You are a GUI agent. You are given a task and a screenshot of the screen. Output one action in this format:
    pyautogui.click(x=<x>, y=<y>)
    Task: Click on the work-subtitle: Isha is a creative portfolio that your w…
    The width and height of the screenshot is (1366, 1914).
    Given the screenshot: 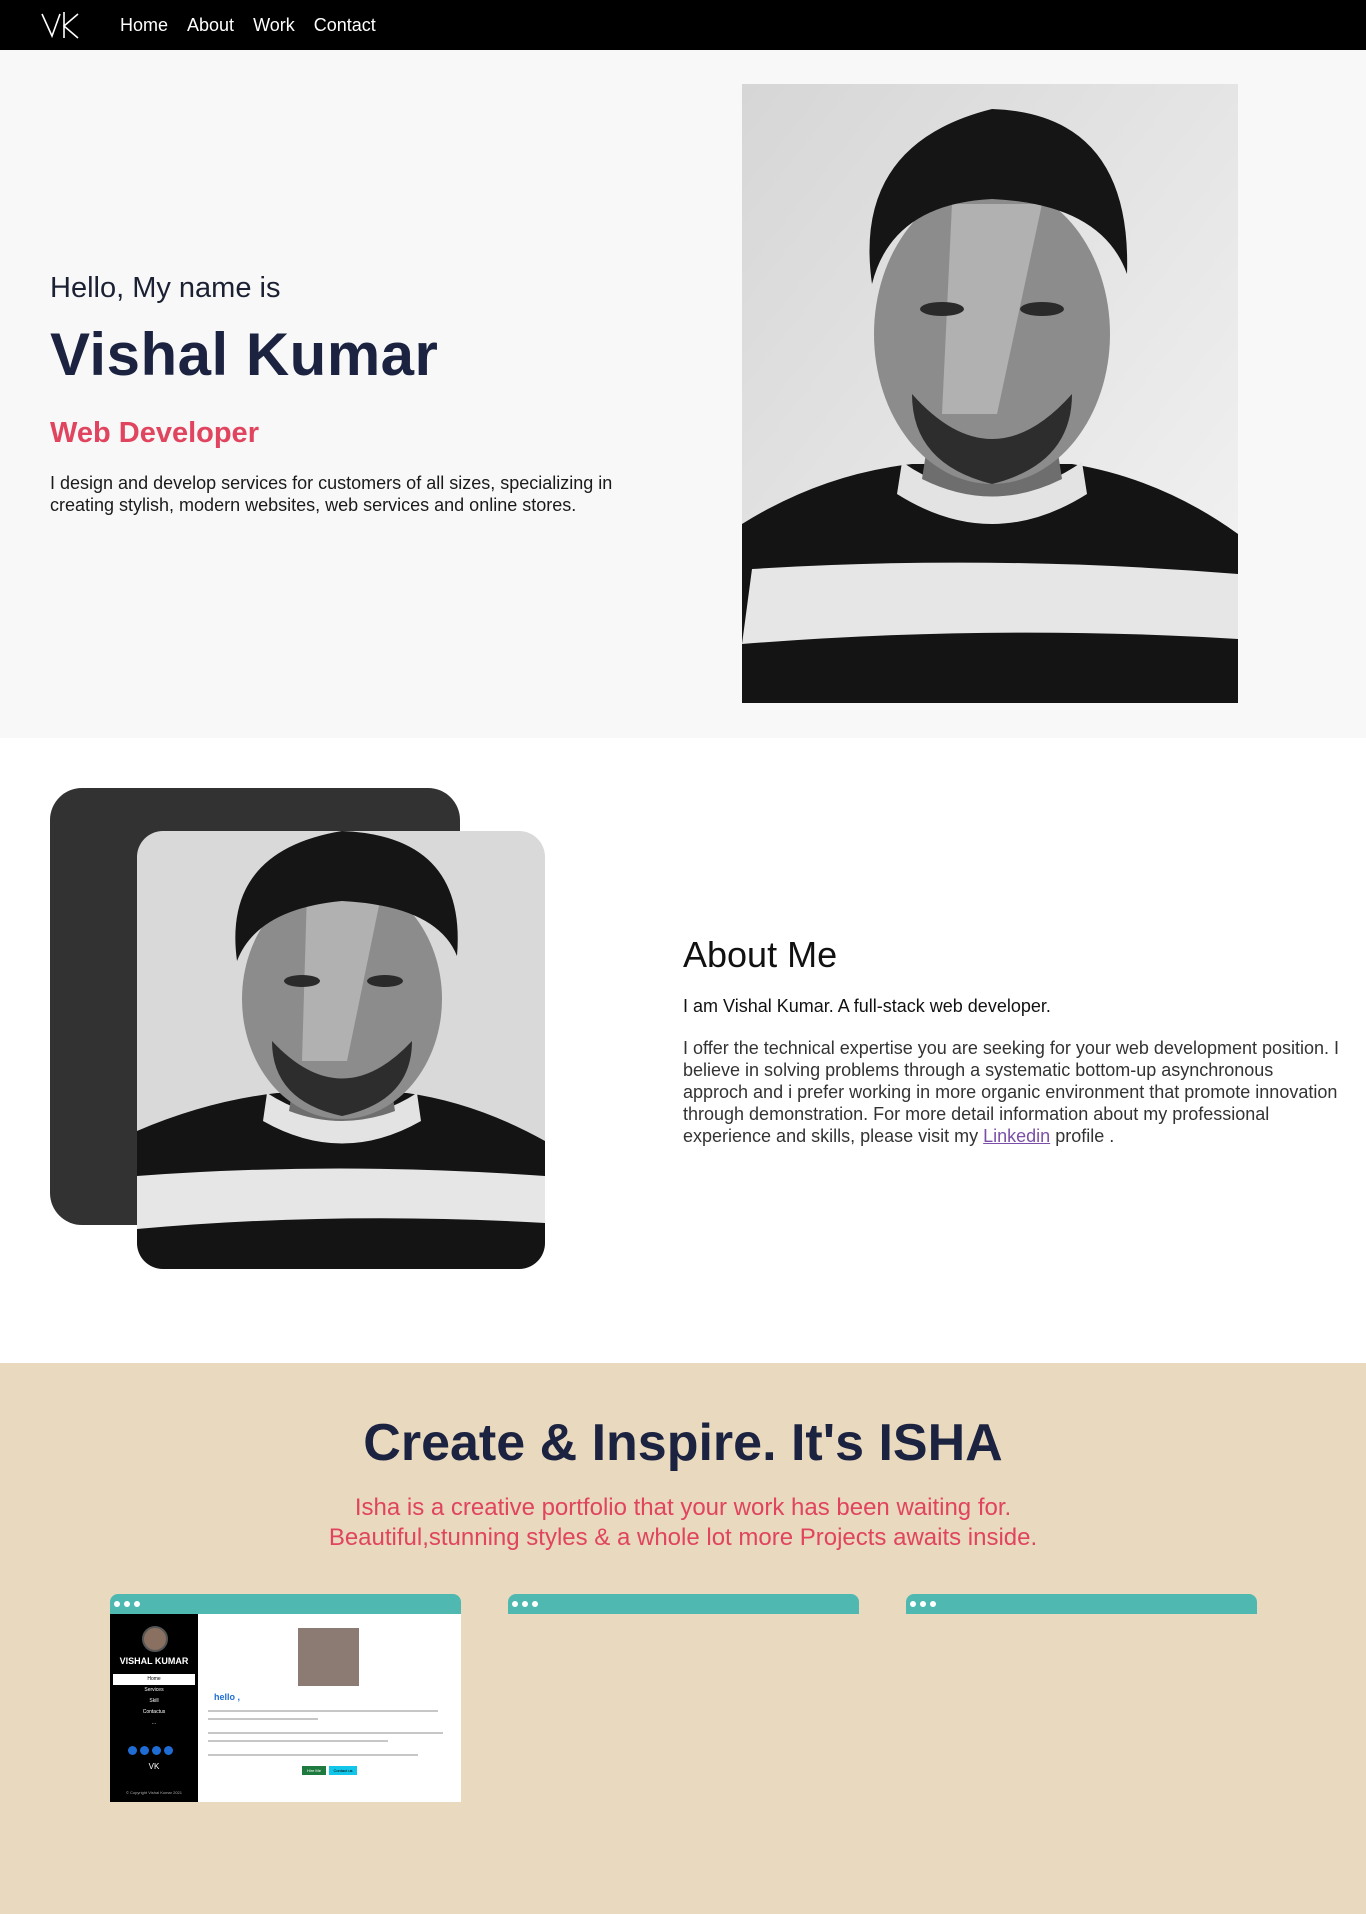 What is the action you would take?
    pyautogui.click(x=683, y=1523)
    